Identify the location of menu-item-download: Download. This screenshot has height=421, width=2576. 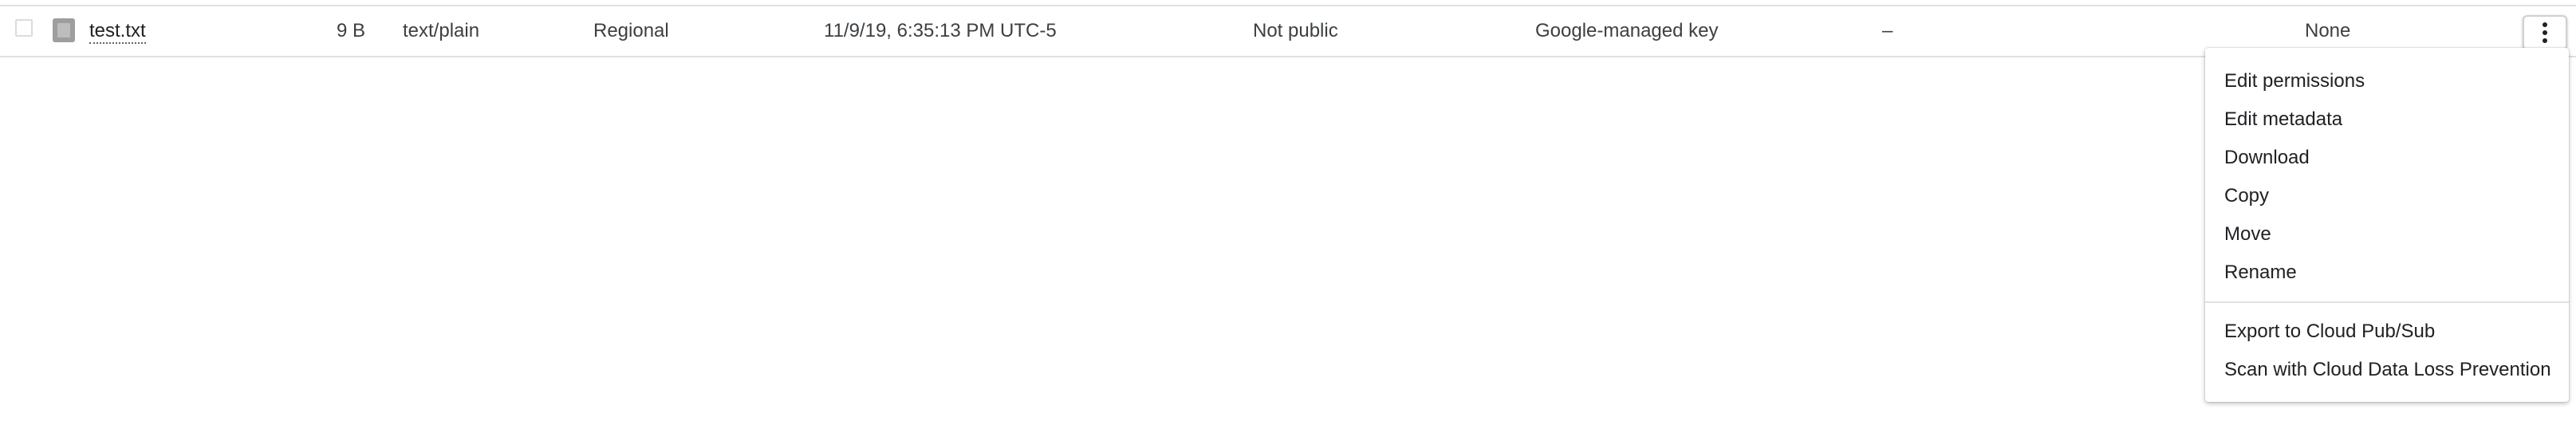
(2387, 158).